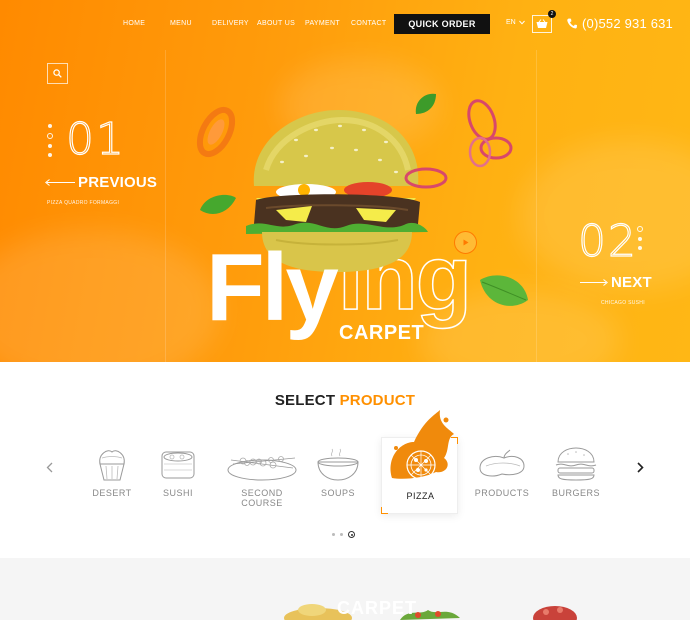 The width and height of the screenshot is (690, 620). What do you see at coordinates (117, 182) in the screenshot?
I see `previous-slide-button: PREVIOUS` at bounding box center [117, 182].